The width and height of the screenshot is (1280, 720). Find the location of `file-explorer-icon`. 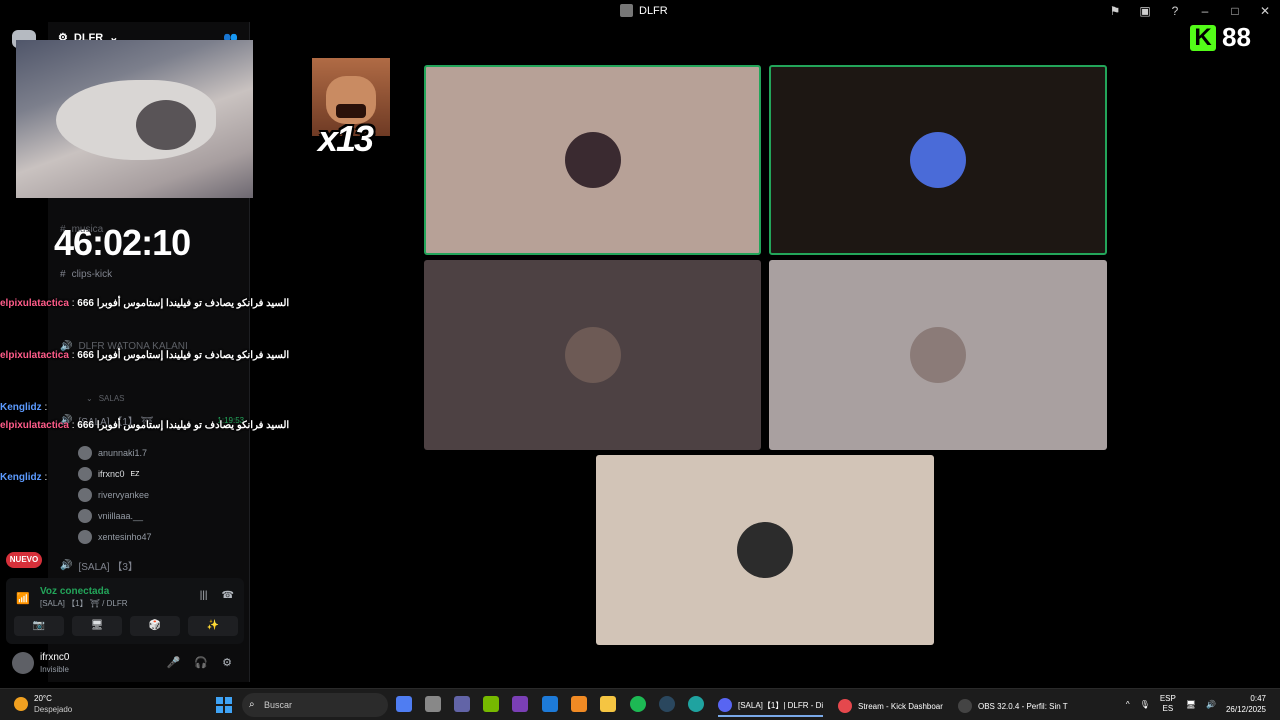

file-explorer-icon is located at coordinates (608, 704).